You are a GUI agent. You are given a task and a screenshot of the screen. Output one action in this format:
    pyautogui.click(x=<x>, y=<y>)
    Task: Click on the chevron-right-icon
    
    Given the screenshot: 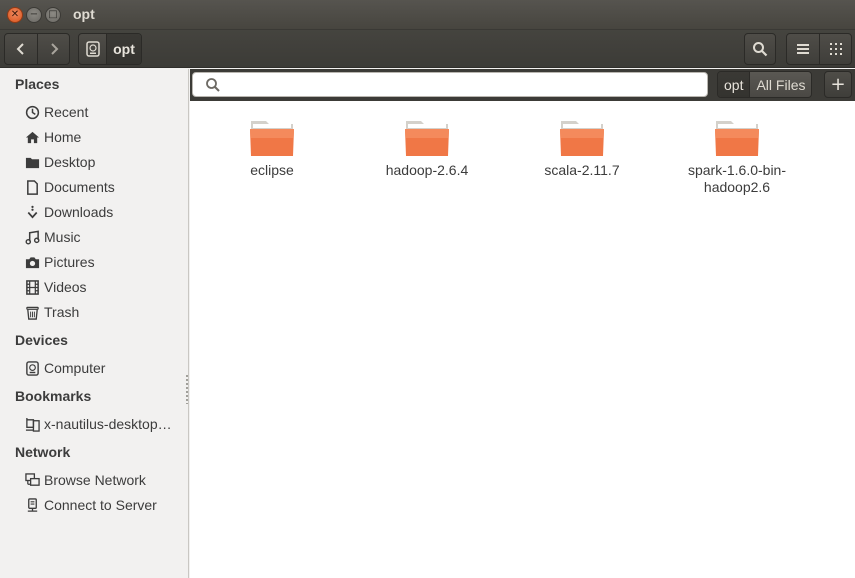 What is the action you would take?
    pyautogui.click(x=54, y=49)
    